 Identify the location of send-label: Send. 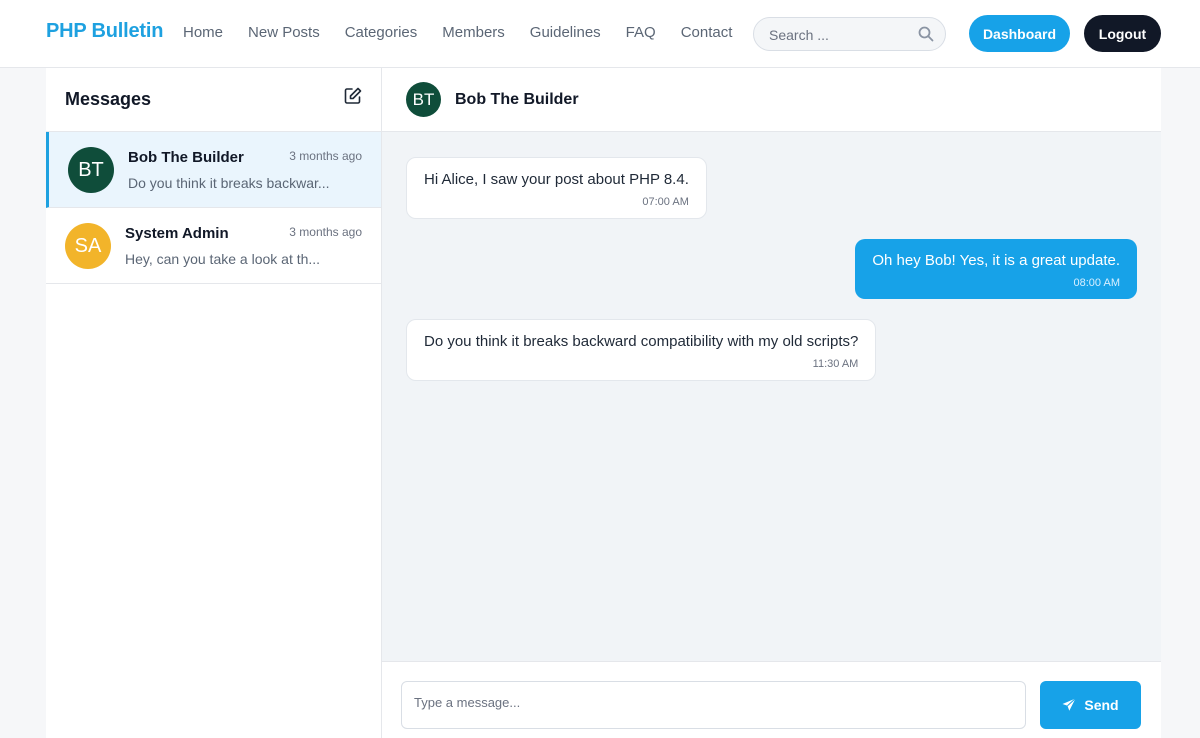
(1101, 705).